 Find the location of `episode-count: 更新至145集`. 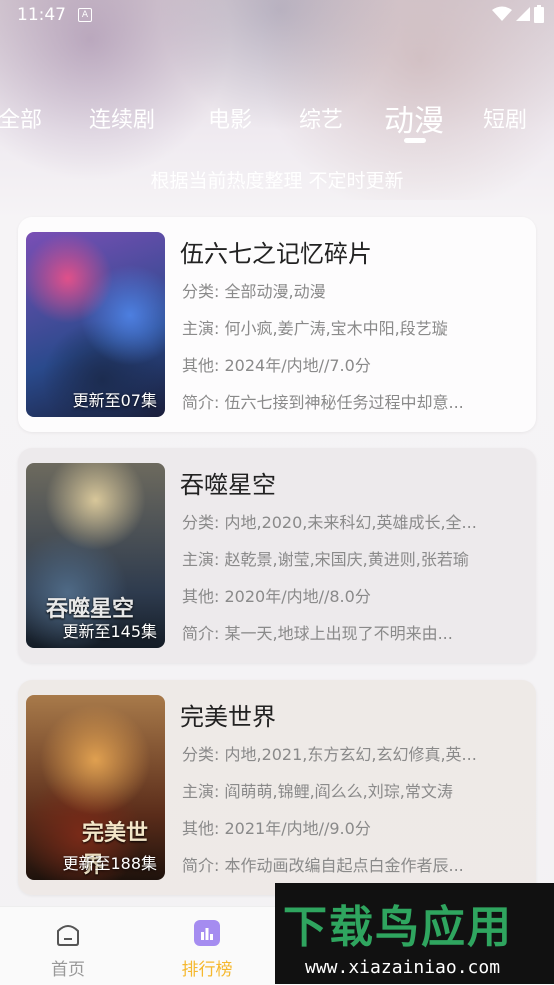

episode-count: 更新至145集 is located at coordinates (109, 631).